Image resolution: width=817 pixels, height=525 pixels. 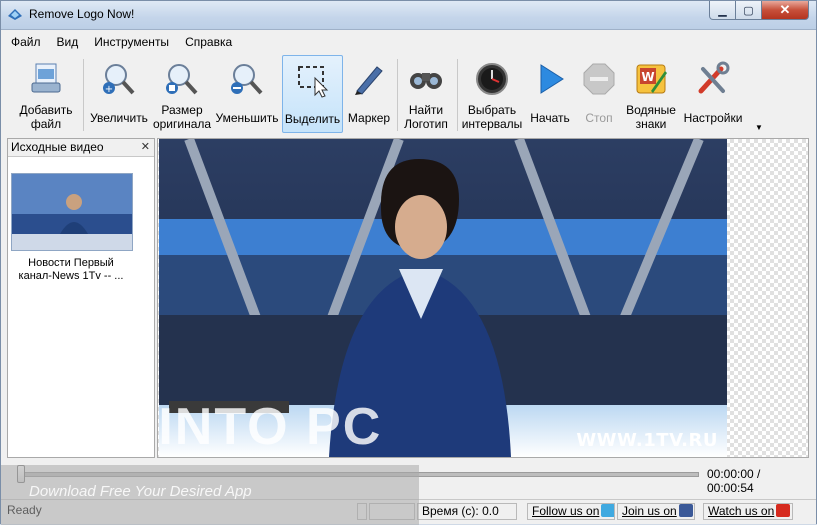 I want to click on choose-intervals-label-2: интервалы, so click(x=492, y=124).